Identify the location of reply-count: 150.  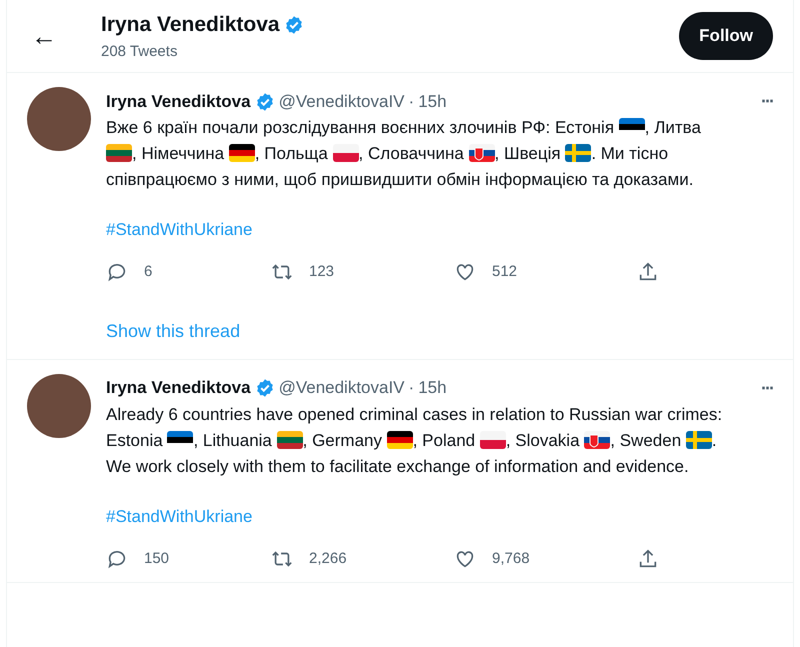
(157, 558).